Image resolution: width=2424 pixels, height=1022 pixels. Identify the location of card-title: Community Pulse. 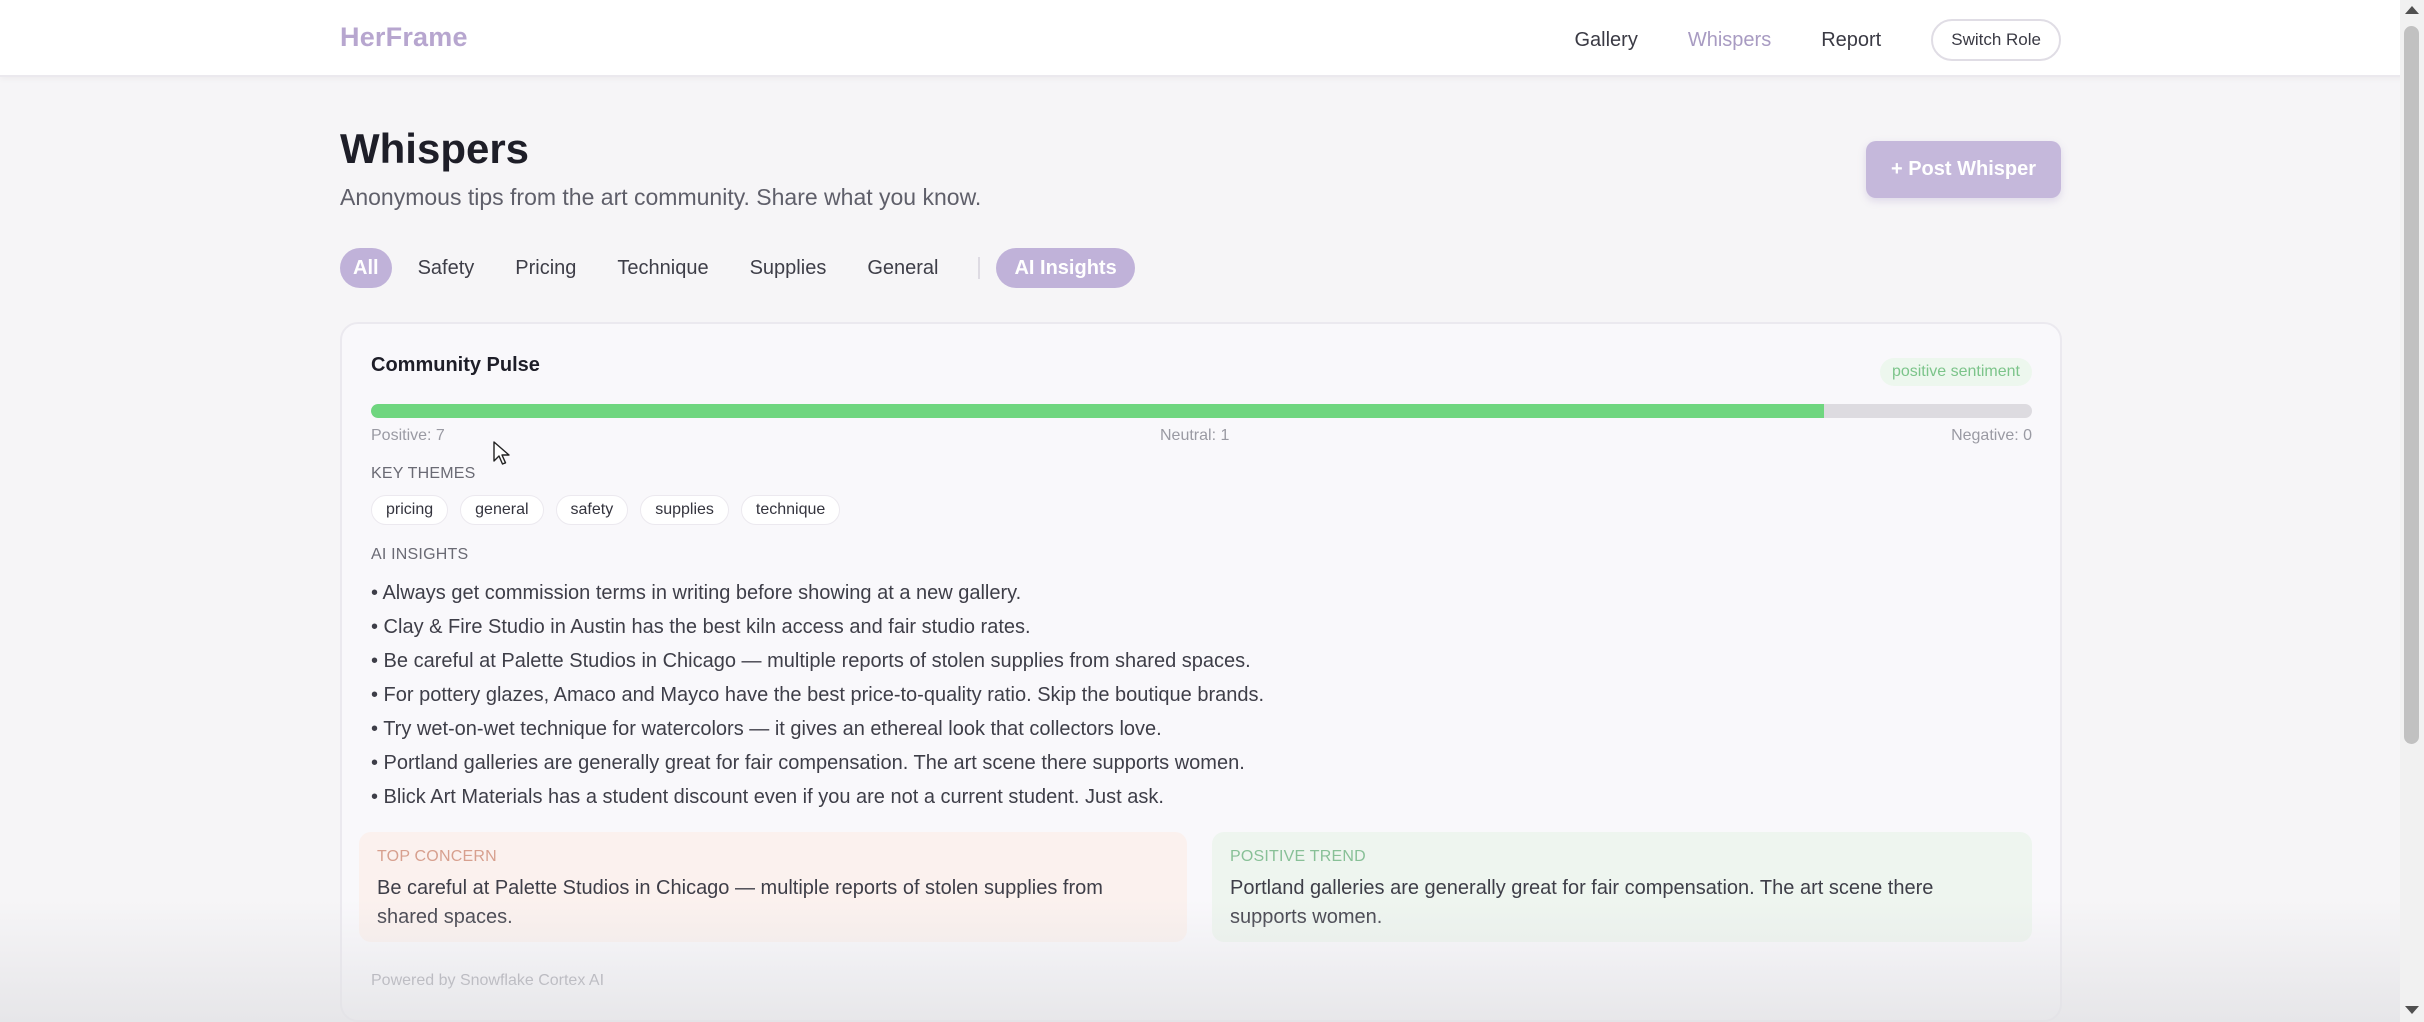
(455, 365).